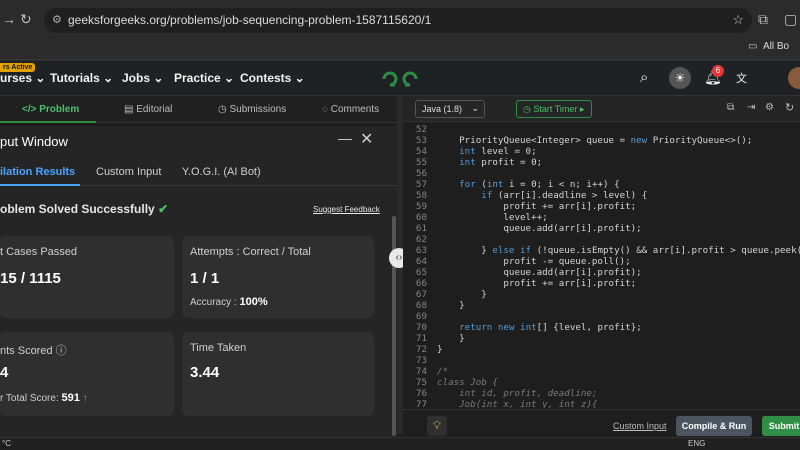 This screenshot has width=800, height=450. Describe the element at coordinates (794, 78) in the screenshot. I see `avatar` at that location.